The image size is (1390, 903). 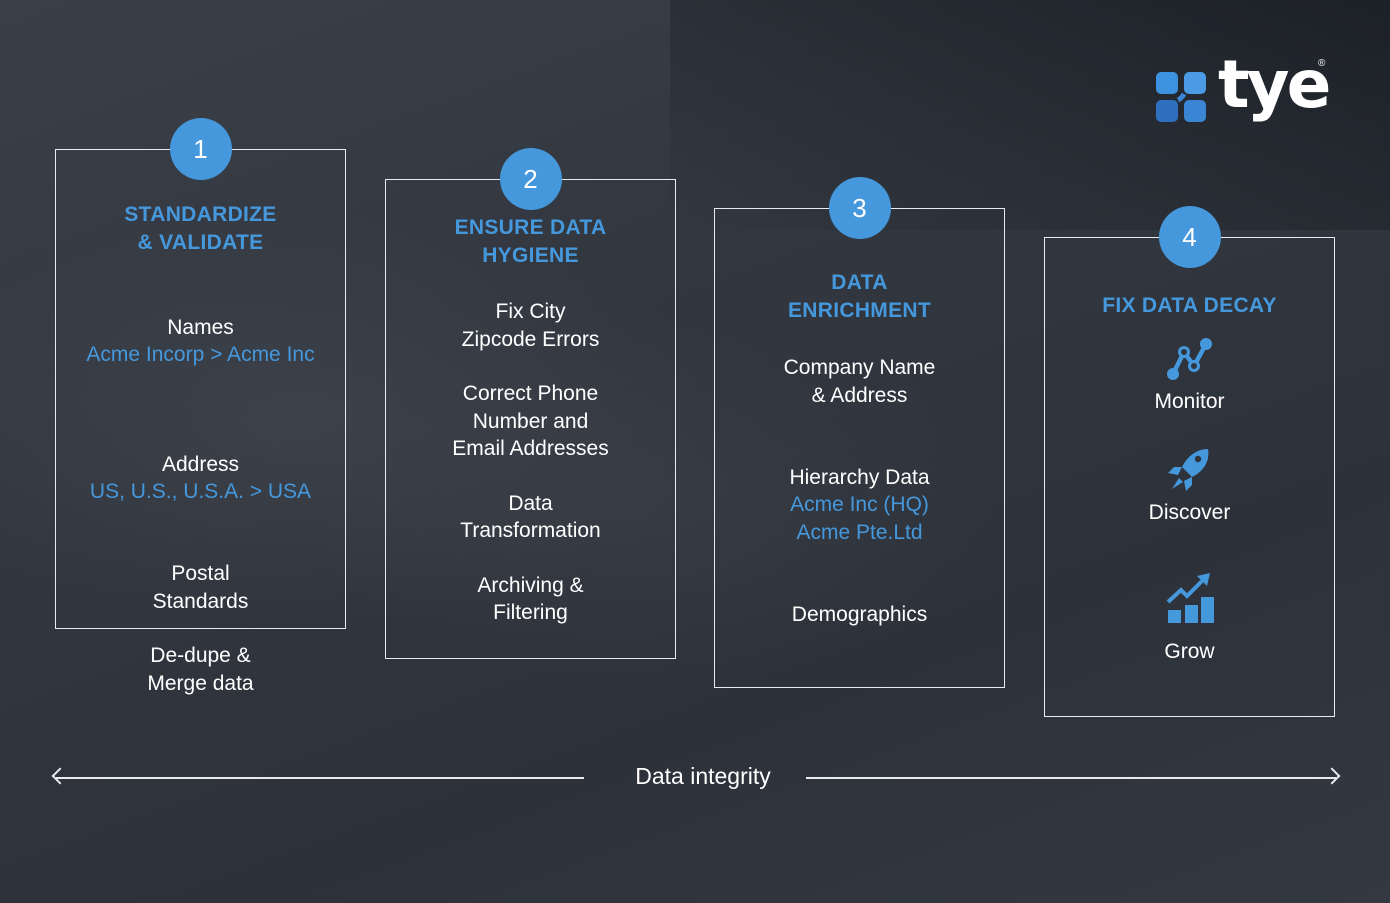 I want to click on step-item-demographics: Demographics, so click(x=859, y=614).